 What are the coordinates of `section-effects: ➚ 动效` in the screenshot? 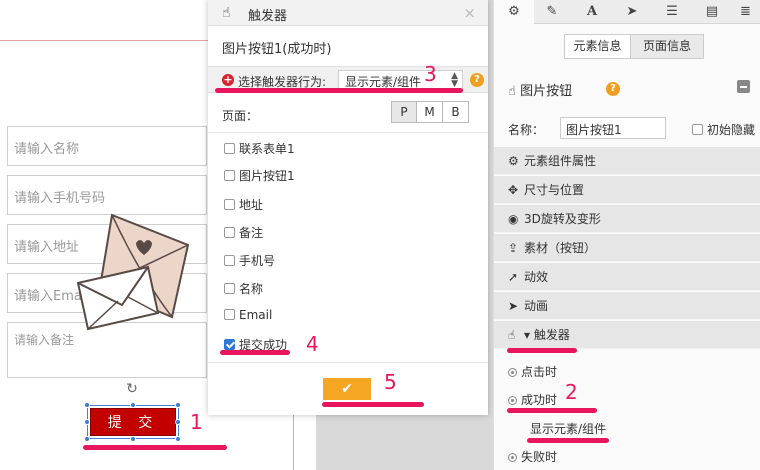 It's located at (627, 277).